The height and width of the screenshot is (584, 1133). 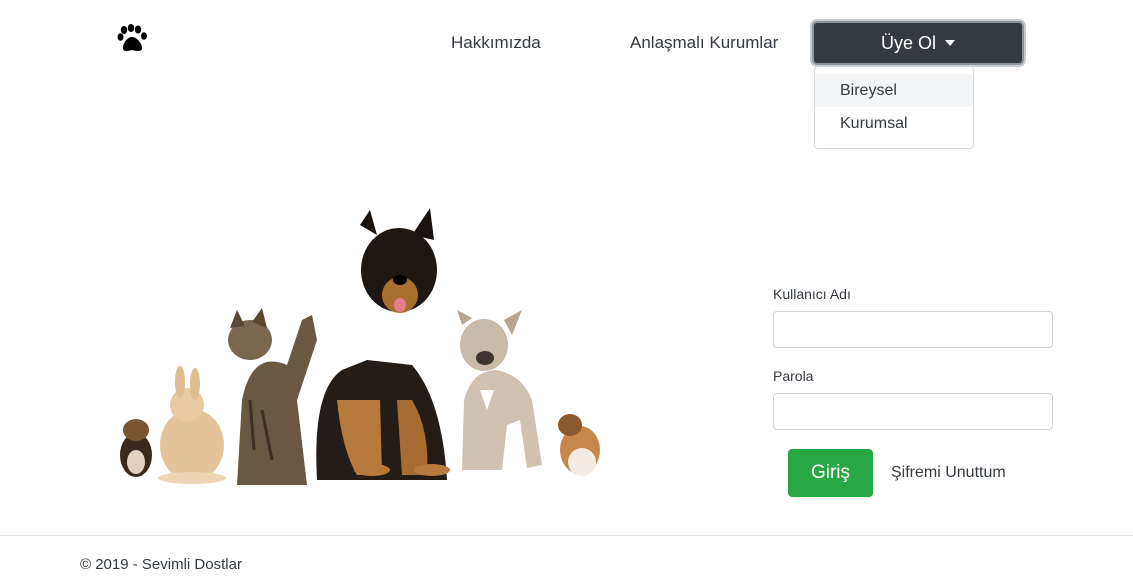 I want to click on password-input, so click(x=913, y=411).